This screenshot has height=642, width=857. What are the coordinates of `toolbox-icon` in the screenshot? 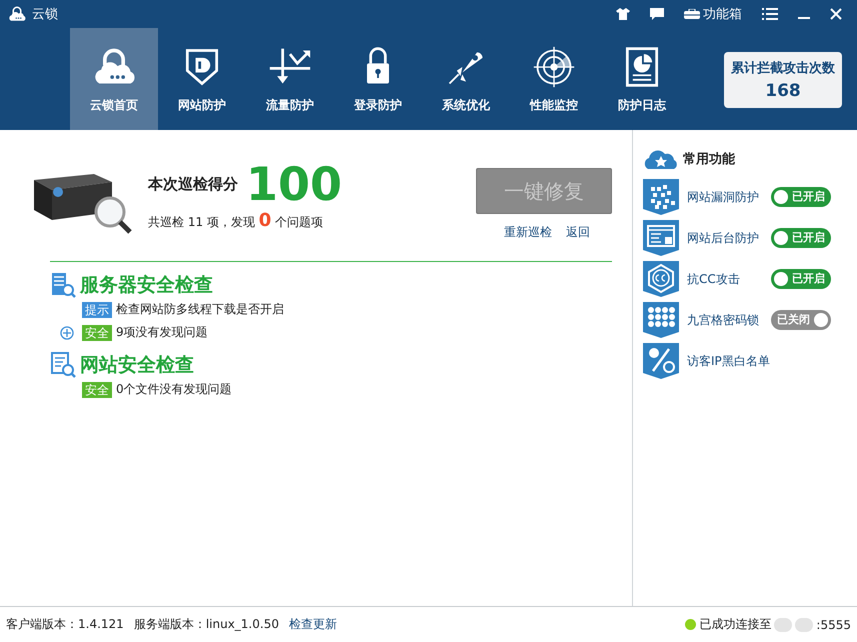 It's located at (692, 14).